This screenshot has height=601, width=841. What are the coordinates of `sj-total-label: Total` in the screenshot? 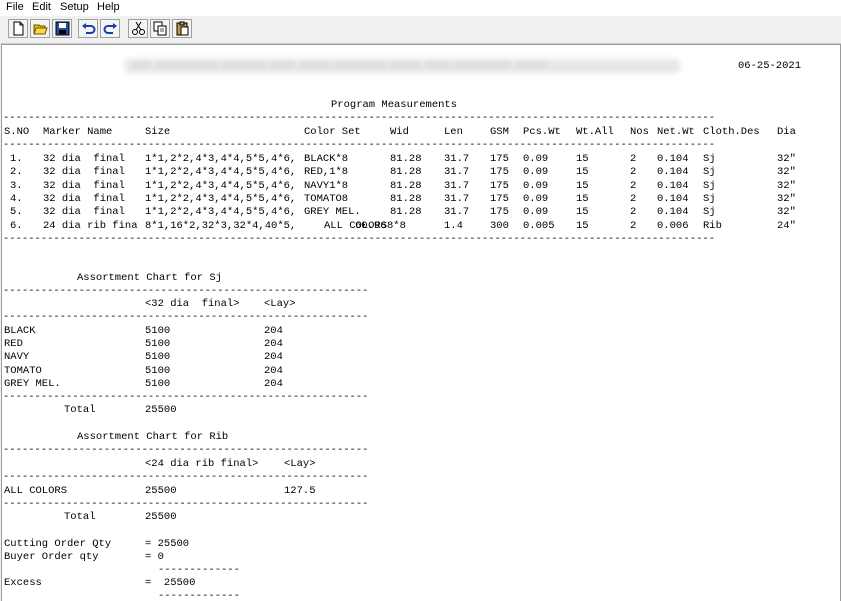 It's located at (80, 410).